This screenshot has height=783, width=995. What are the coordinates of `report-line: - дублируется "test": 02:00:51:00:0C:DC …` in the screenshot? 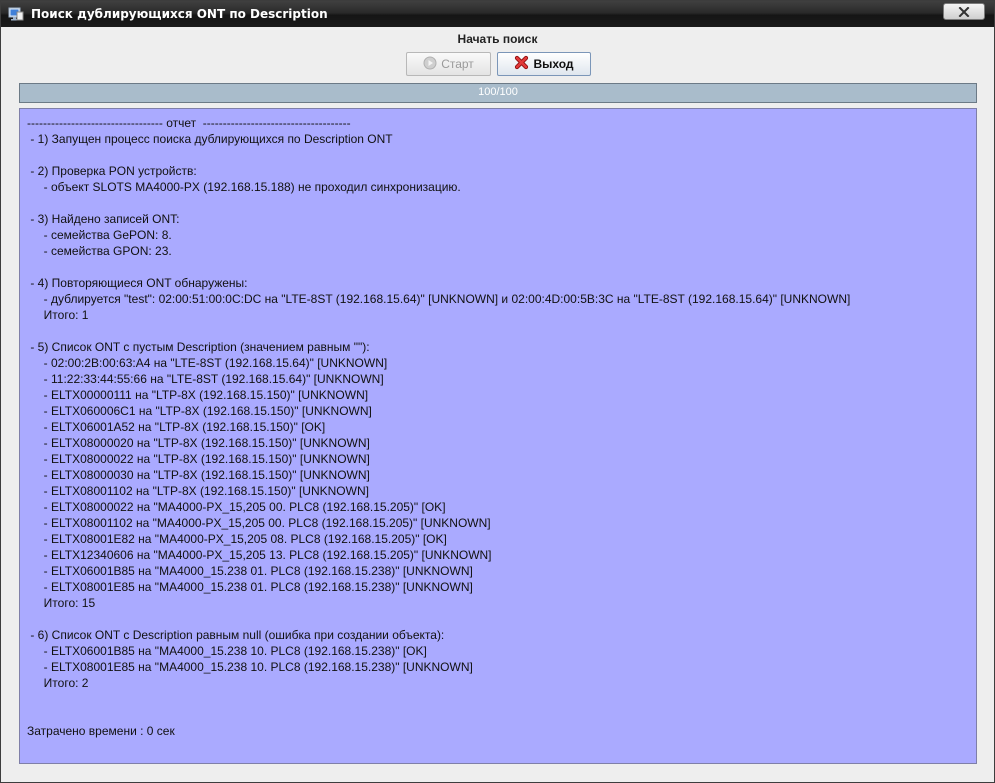 It's located at (439, 299).